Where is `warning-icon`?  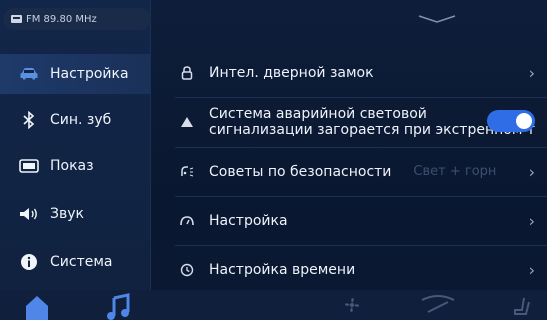 warning-icon is located at coordinates (187, 122).